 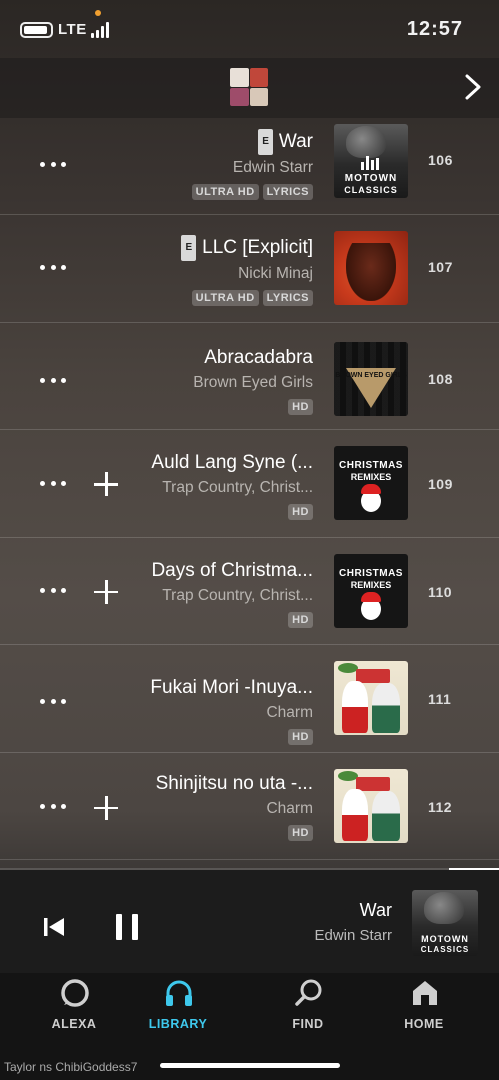 What do you see at coordinates (98, 13) in the screenshot?
I see `mic-indicator-icon` at bounding box center [98, 13].